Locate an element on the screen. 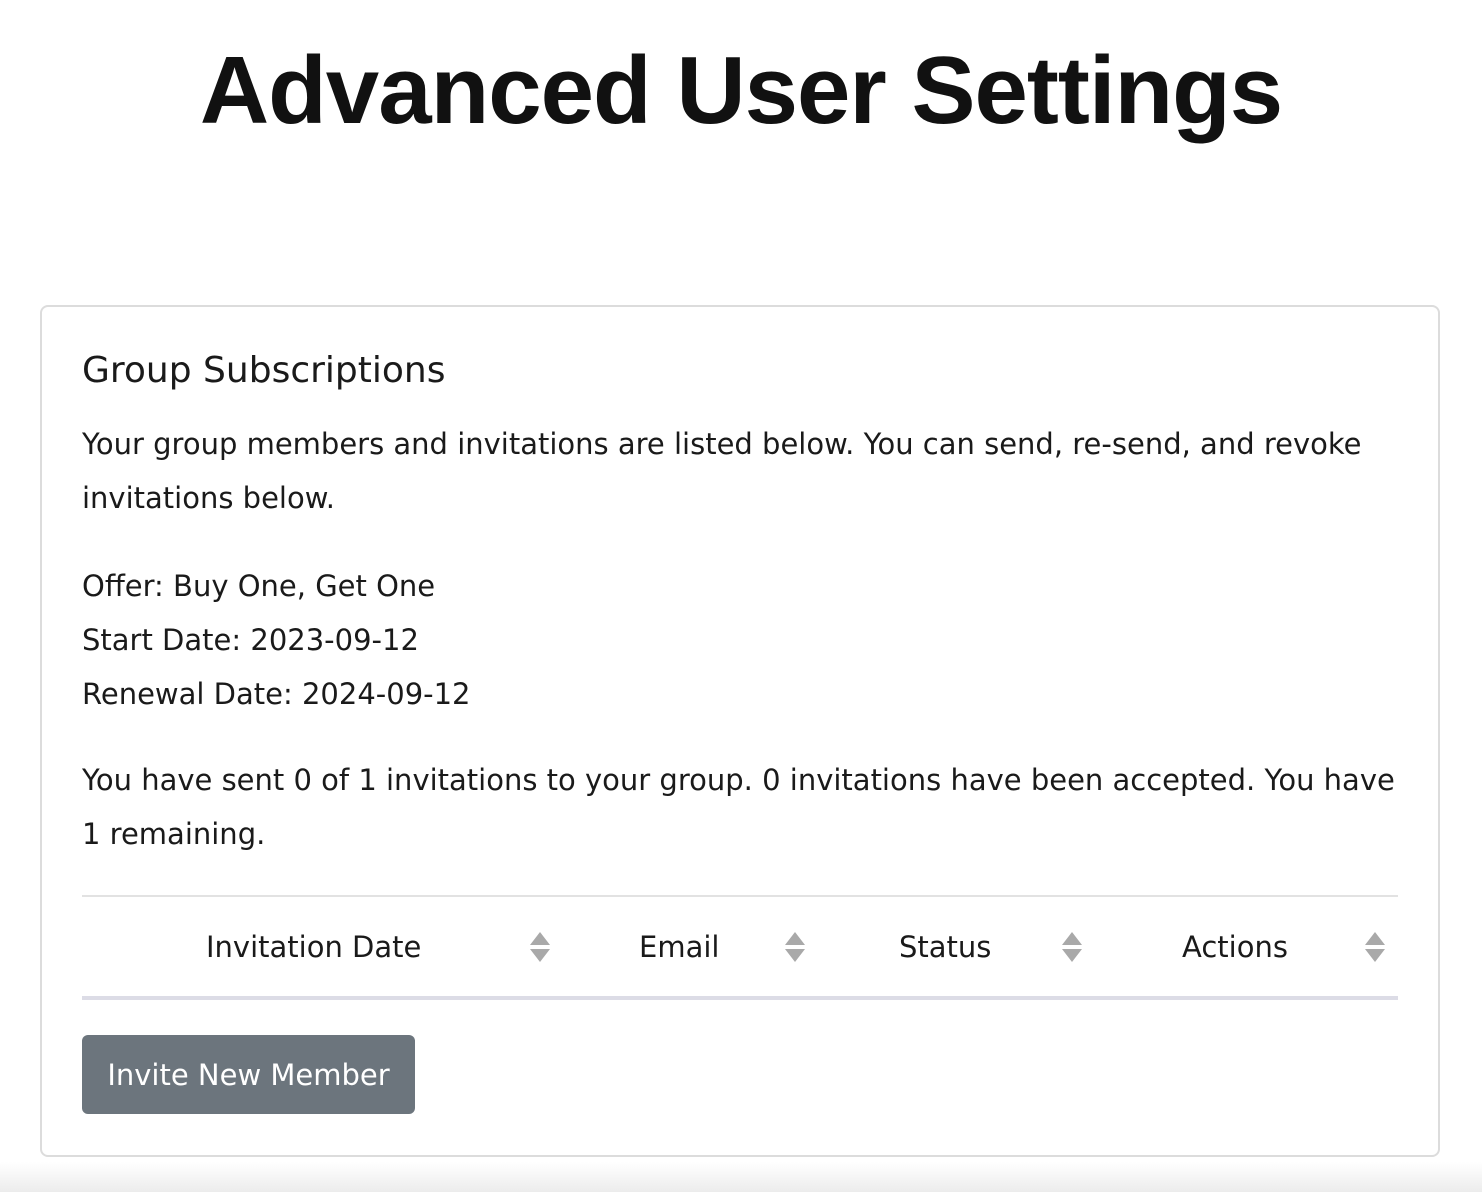 The image size is (1482, 1192). invitations-table: Invitation Date Email Status Actions is located at coordinates (740, 947).